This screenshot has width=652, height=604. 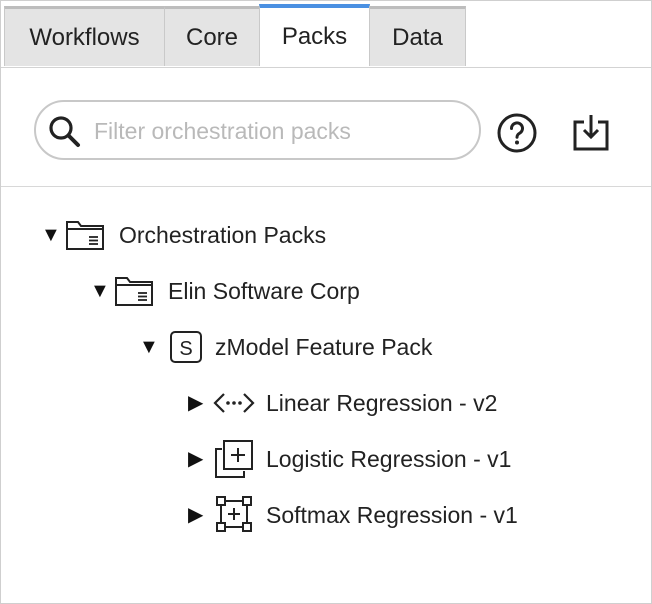 What do you see at coordinates (84, 36) in the screenshot?
I see `tab-workflows: Workflows` at bounding box center [84, 36].